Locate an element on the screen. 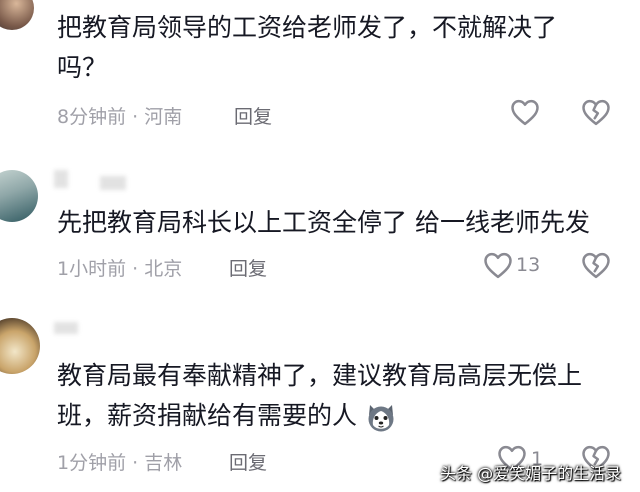 The image size is (640, 492). comment-text: 先把教育局科长以上工资全停了 给一线老师先发 is located at coordinates (342, 223).